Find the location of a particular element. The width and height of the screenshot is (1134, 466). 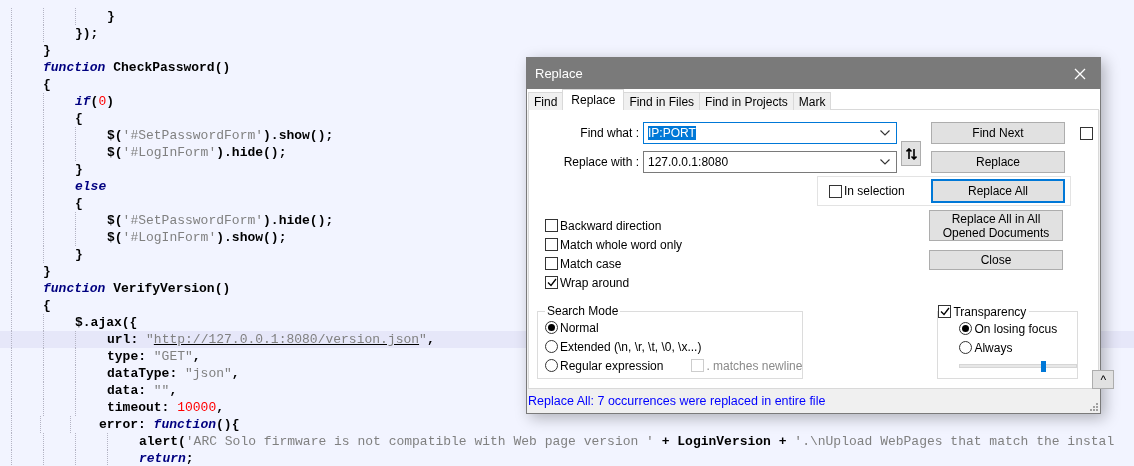

status-message: Replace All: 7 occurrences were replaced in entire file is located at coordinates (677, 401).